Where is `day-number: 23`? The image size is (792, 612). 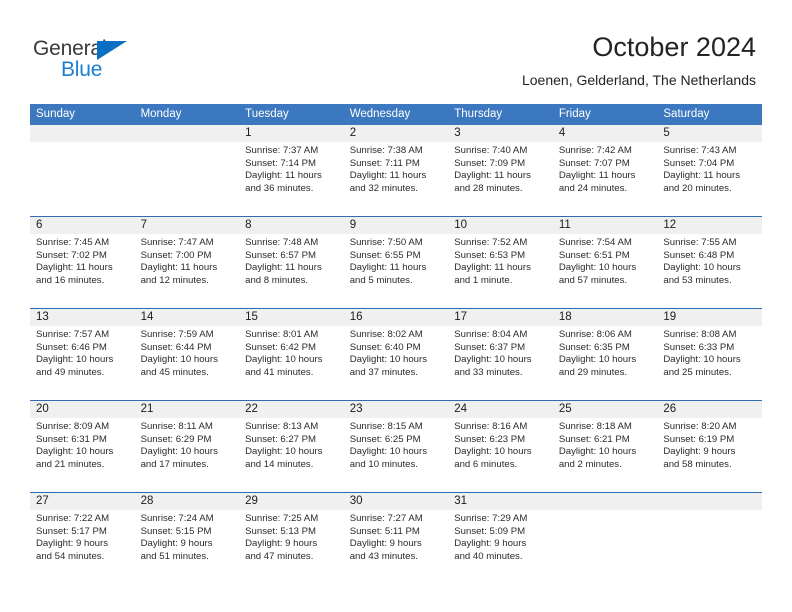
day-number: 23 is located at coordinates (396, 409).